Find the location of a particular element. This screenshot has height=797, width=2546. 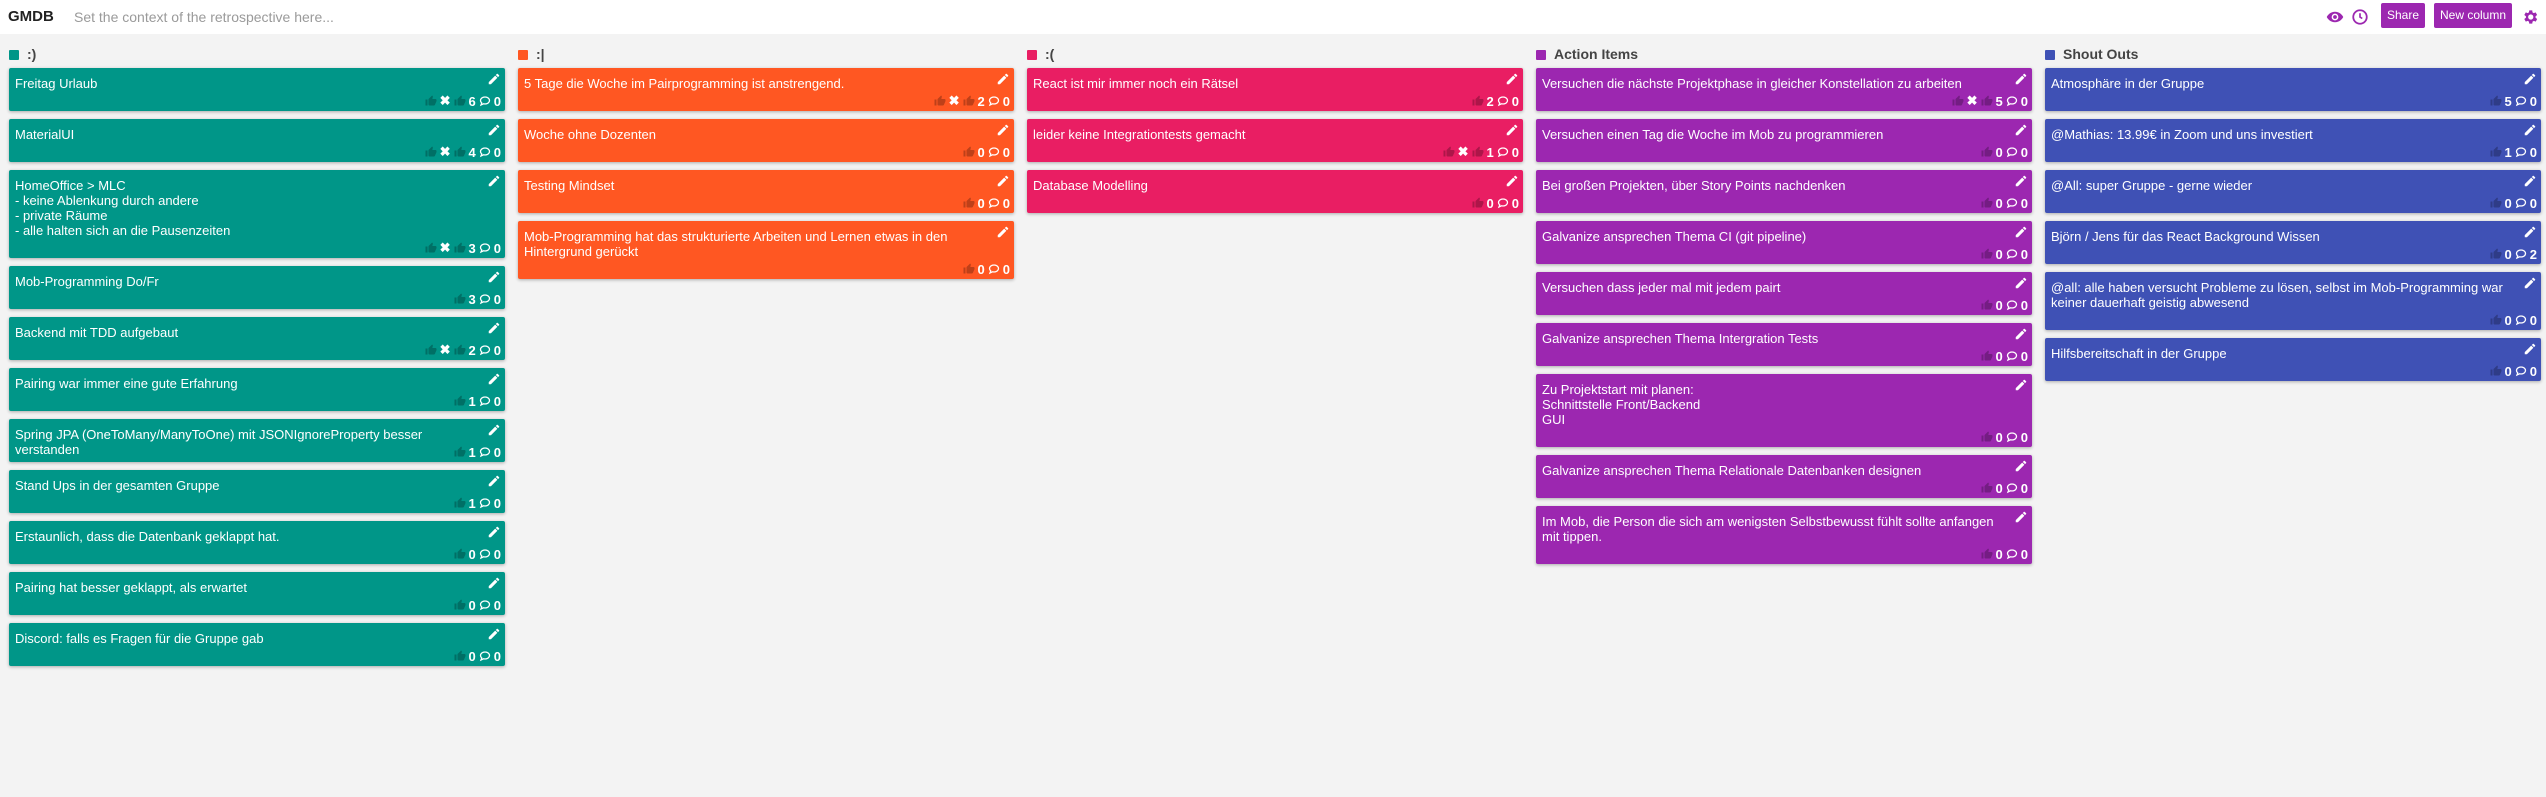

card: React ist mir immer noch ein Rätsel 2 0 is located at coordinates (1275, 89).